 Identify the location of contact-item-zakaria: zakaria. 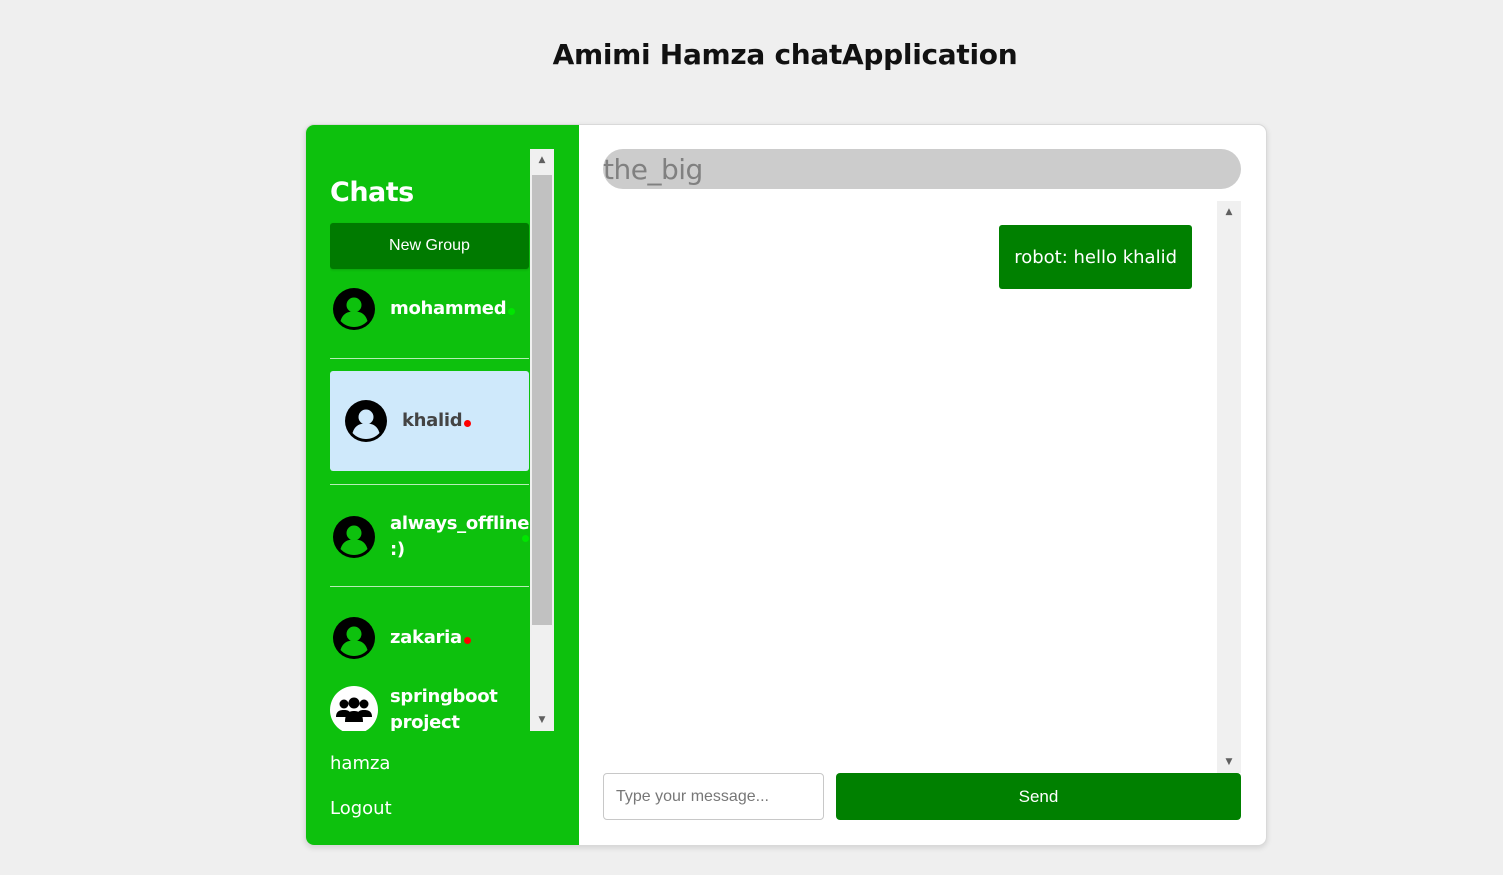
(429, 638).